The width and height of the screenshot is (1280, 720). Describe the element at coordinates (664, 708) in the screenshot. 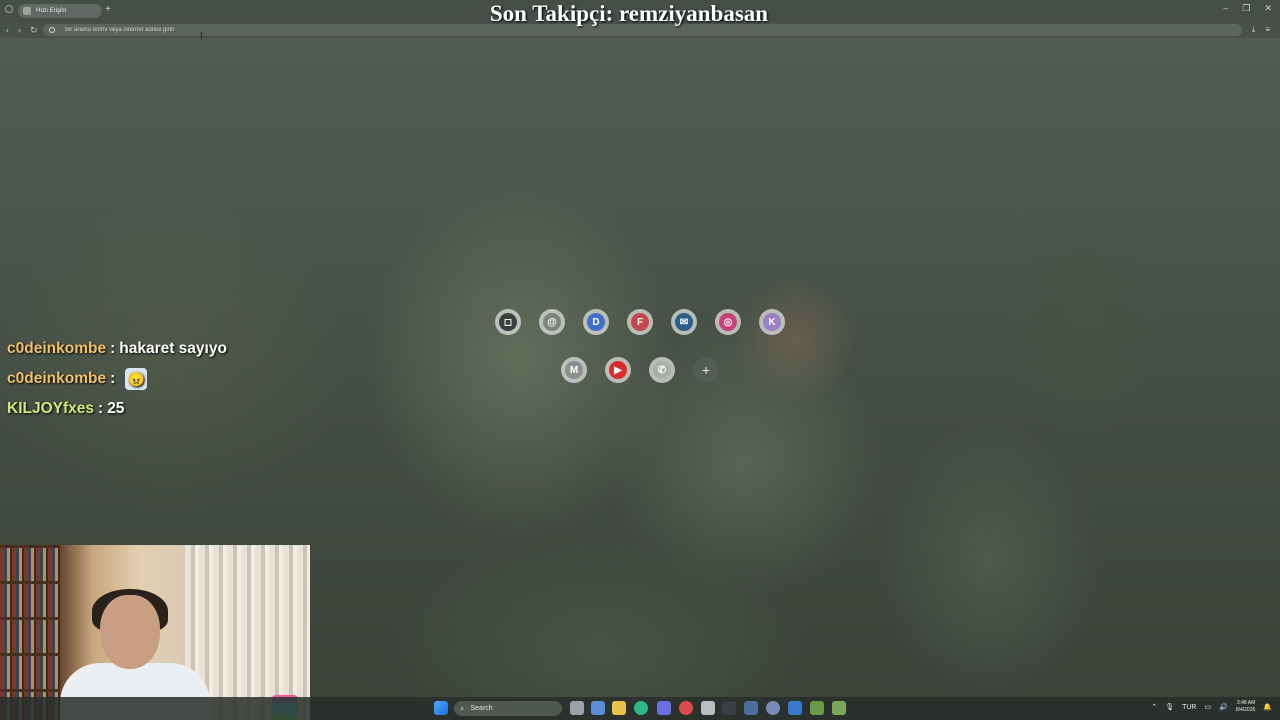

I see `discord-icon` at that location.